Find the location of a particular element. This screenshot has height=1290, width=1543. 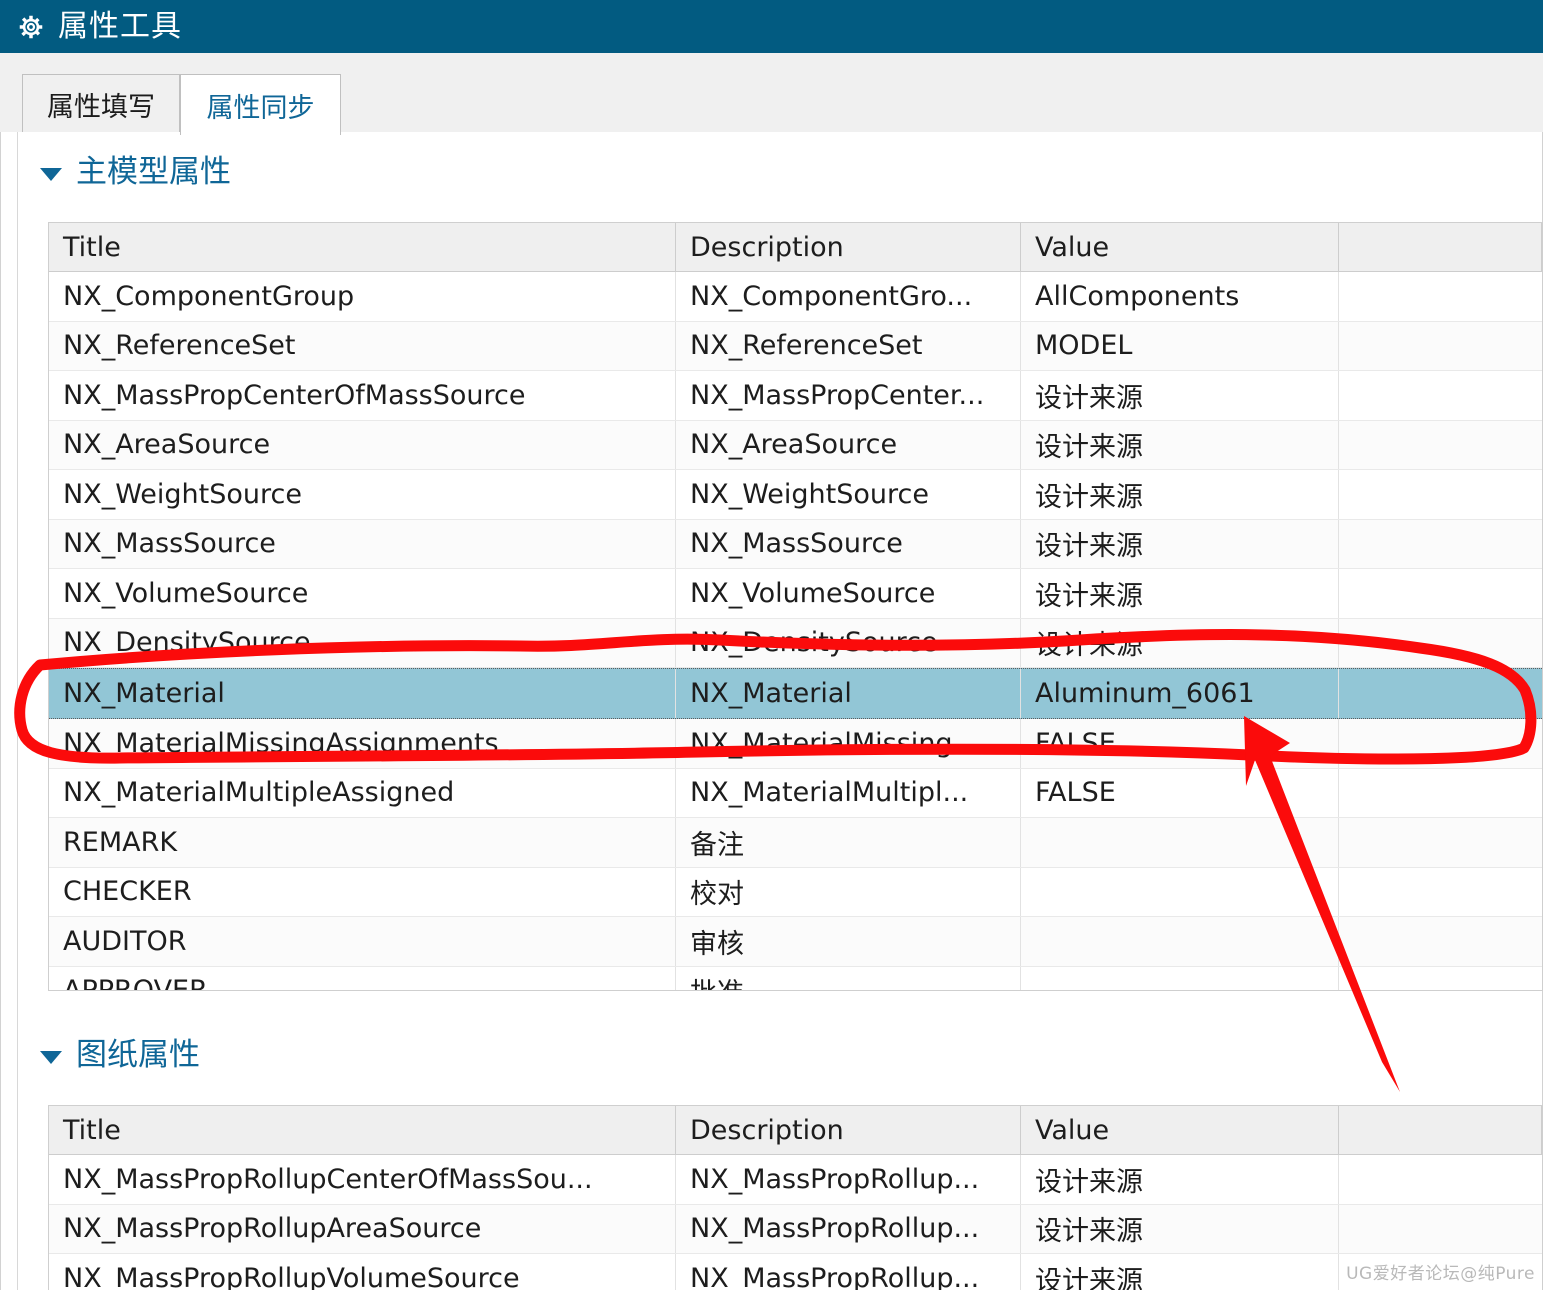

table-row: AUDITOR 审核 is located at coordinates (795, 942).